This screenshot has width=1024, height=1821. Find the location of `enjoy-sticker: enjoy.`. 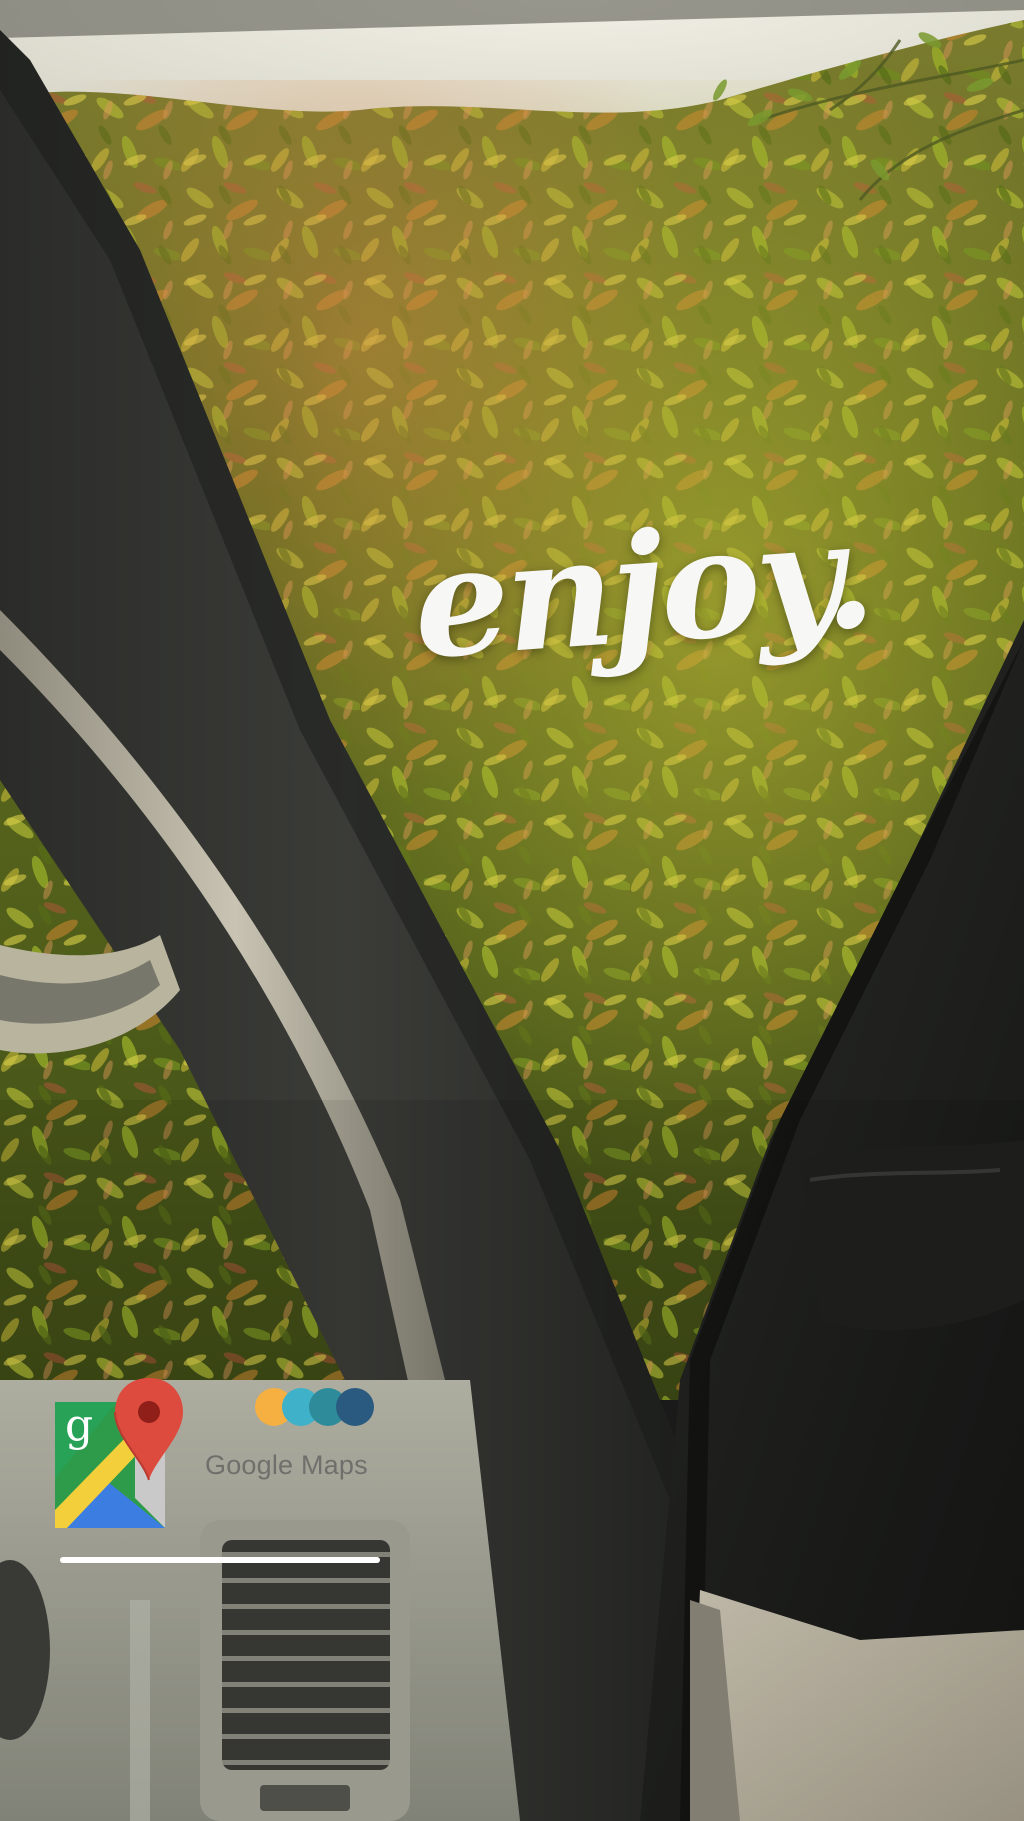

enjoy-sticker: enjoy. is located at coordinates (642, 633).